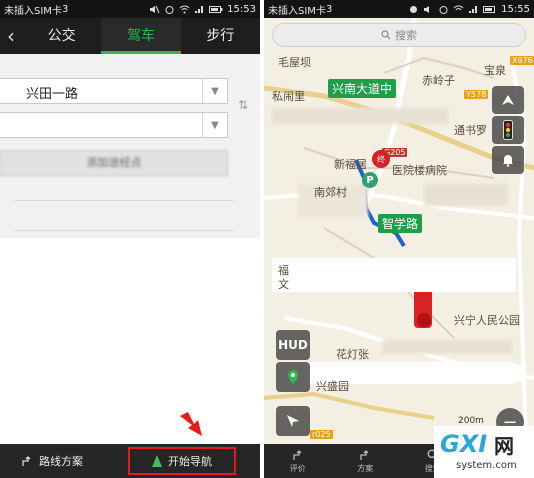 This screenshot has height=478, width=534. I want to click on zoom-stub, so click(516, 373).